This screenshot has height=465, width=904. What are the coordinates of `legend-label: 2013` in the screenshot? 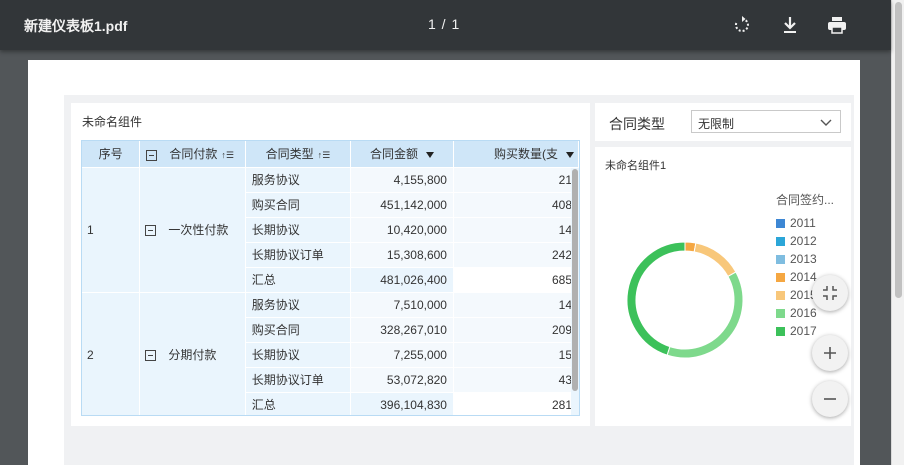 It's located at (803, 259).